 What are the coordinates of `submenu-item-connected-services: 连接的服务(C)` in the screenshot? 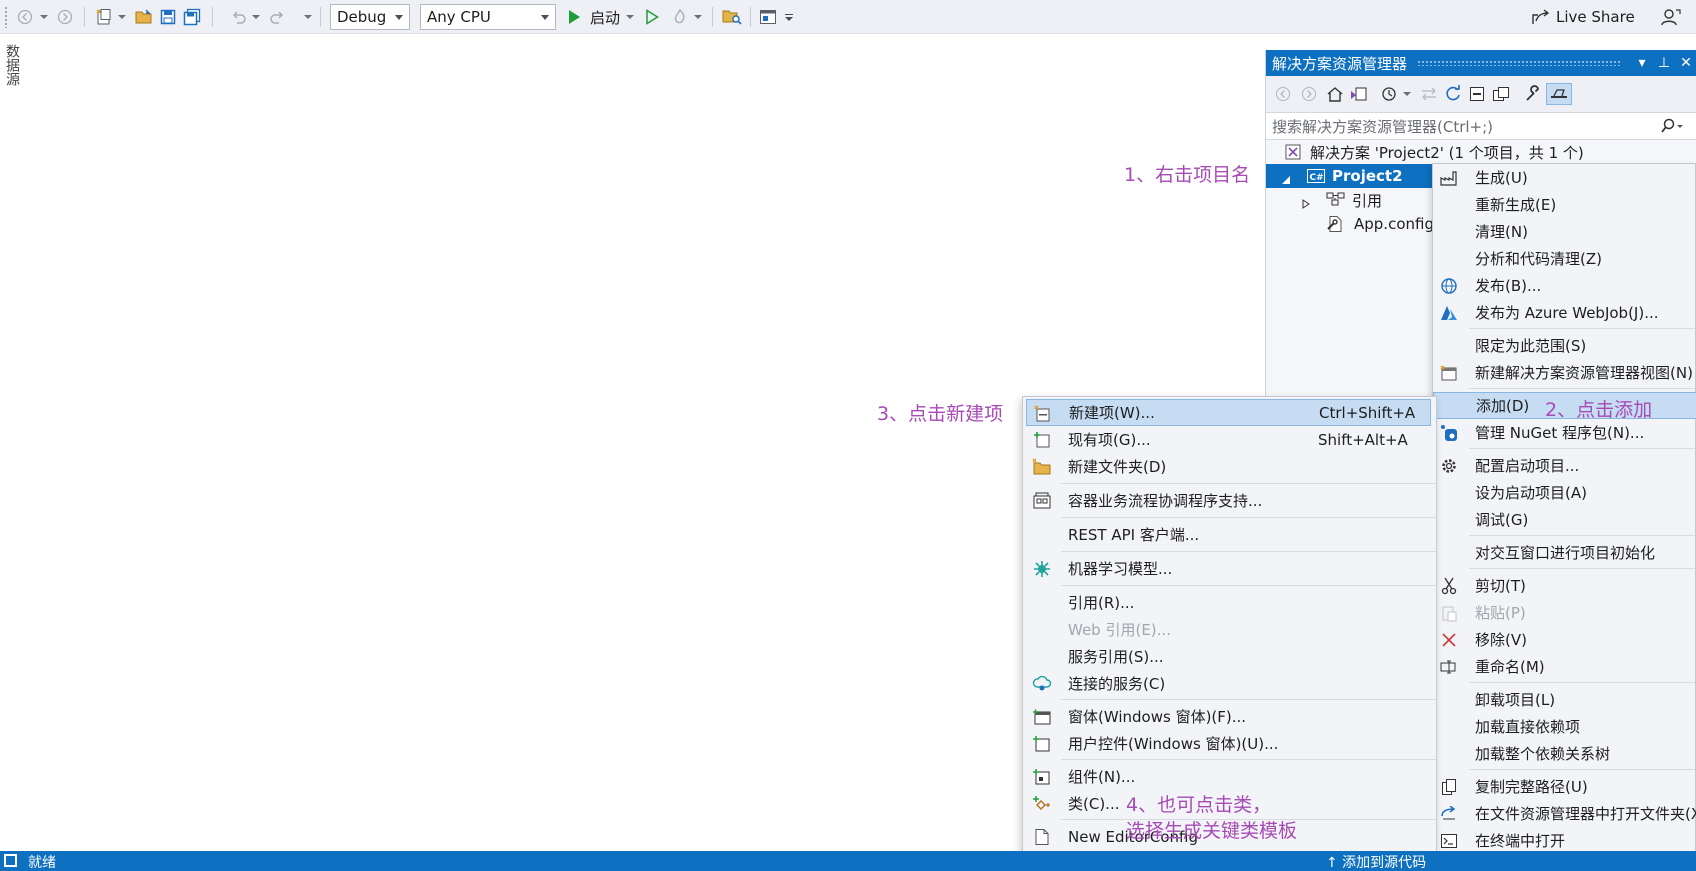 It's located at (1228, 683).